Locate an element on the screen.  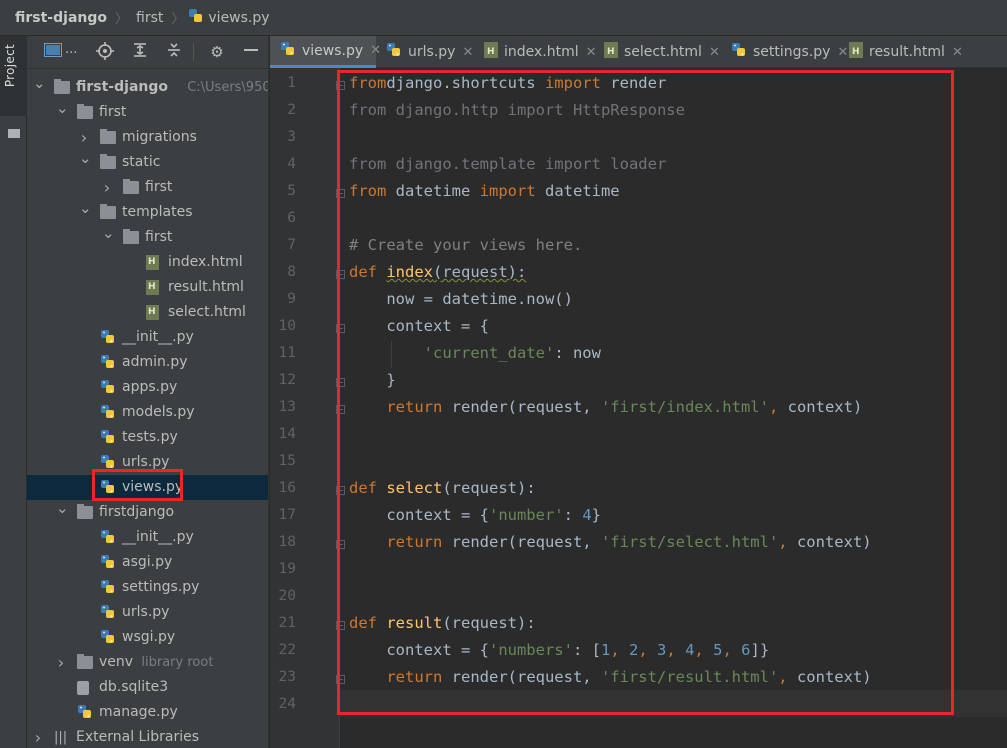
expand-all-icon is located at coordinates (140, 52).